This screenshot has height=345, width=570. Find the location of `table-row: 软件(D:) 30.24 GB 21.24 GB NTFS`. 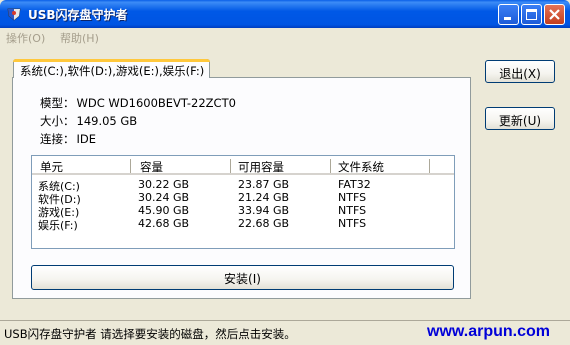

table-row: 软件(D:) 30.24 GB 21.24 GB NTFS is located at coordinates (243, 198).